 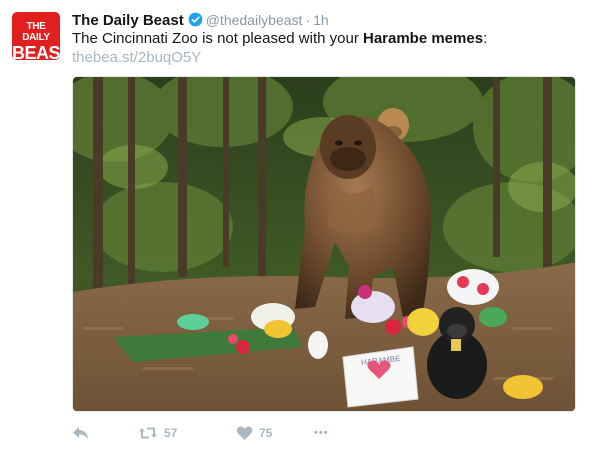 I want to click on author-handle: @thedailybeast, so click(x=254, y=20).